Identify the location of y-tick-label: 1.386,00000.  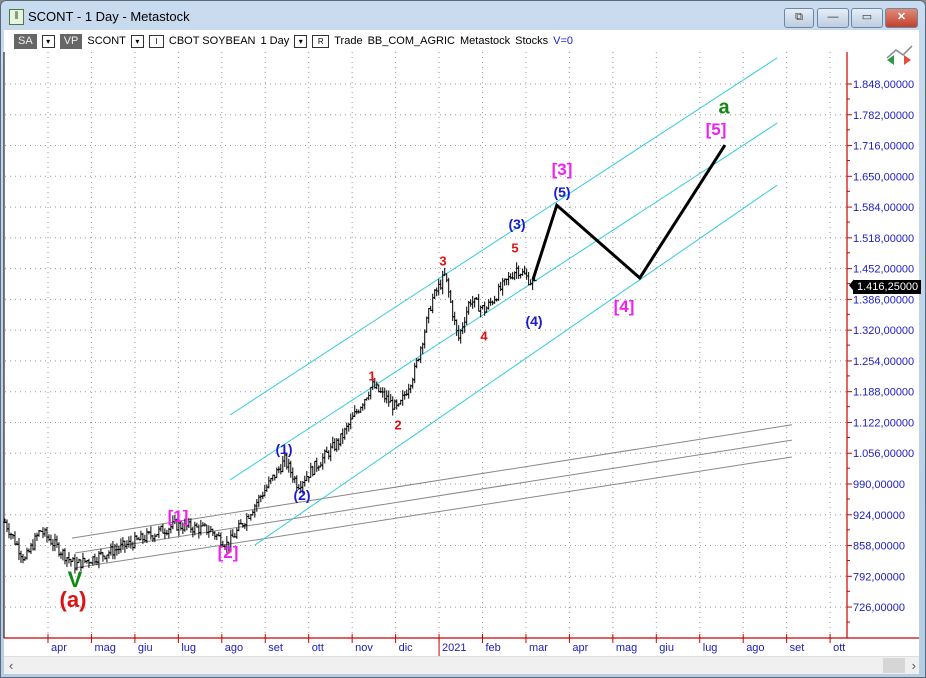
(883, 300).